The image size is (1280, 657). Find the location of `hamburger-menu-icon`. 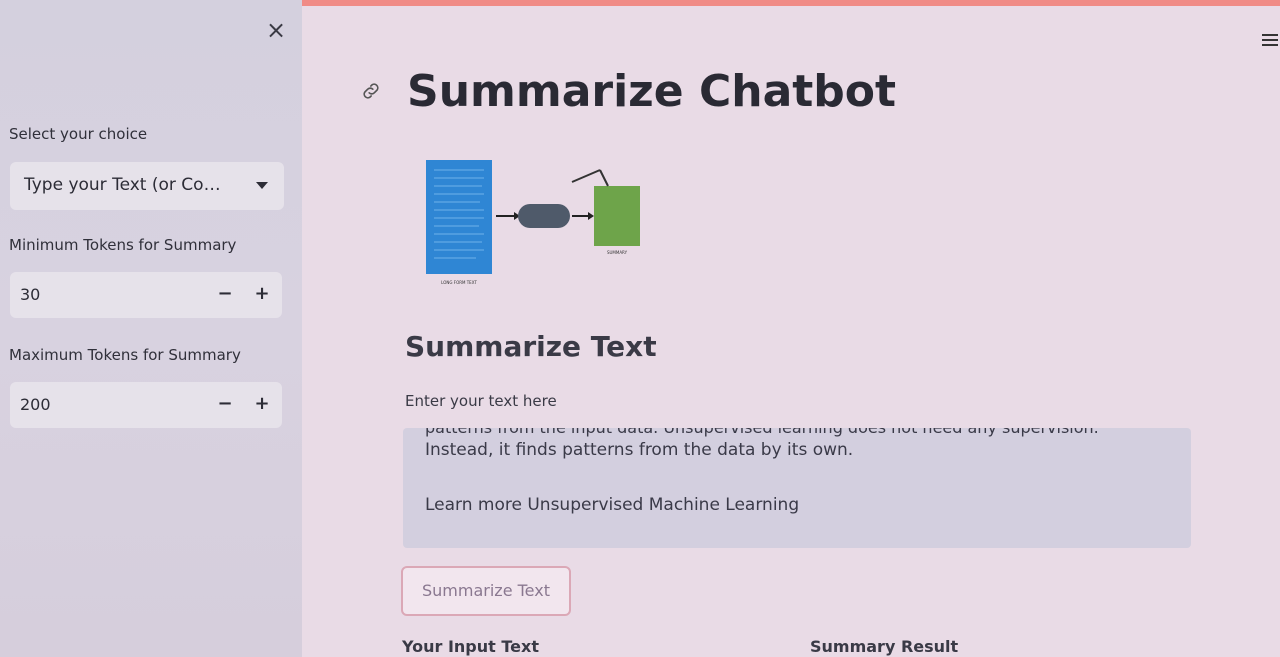

hamburger-menu-icon is located at coordinates (1270, 41).